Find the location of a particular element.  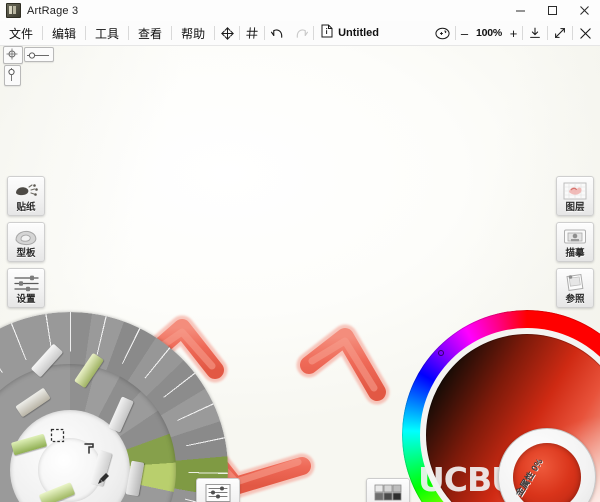

undo-icon is located at coordinates (277, 33).